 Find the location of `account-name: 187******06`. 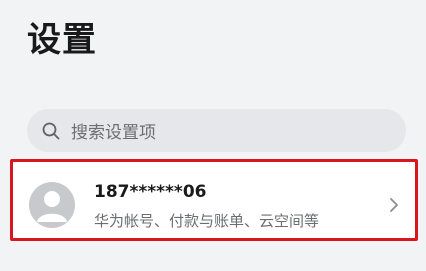

account-name: 187******06 is located at coordinates (150, 192).